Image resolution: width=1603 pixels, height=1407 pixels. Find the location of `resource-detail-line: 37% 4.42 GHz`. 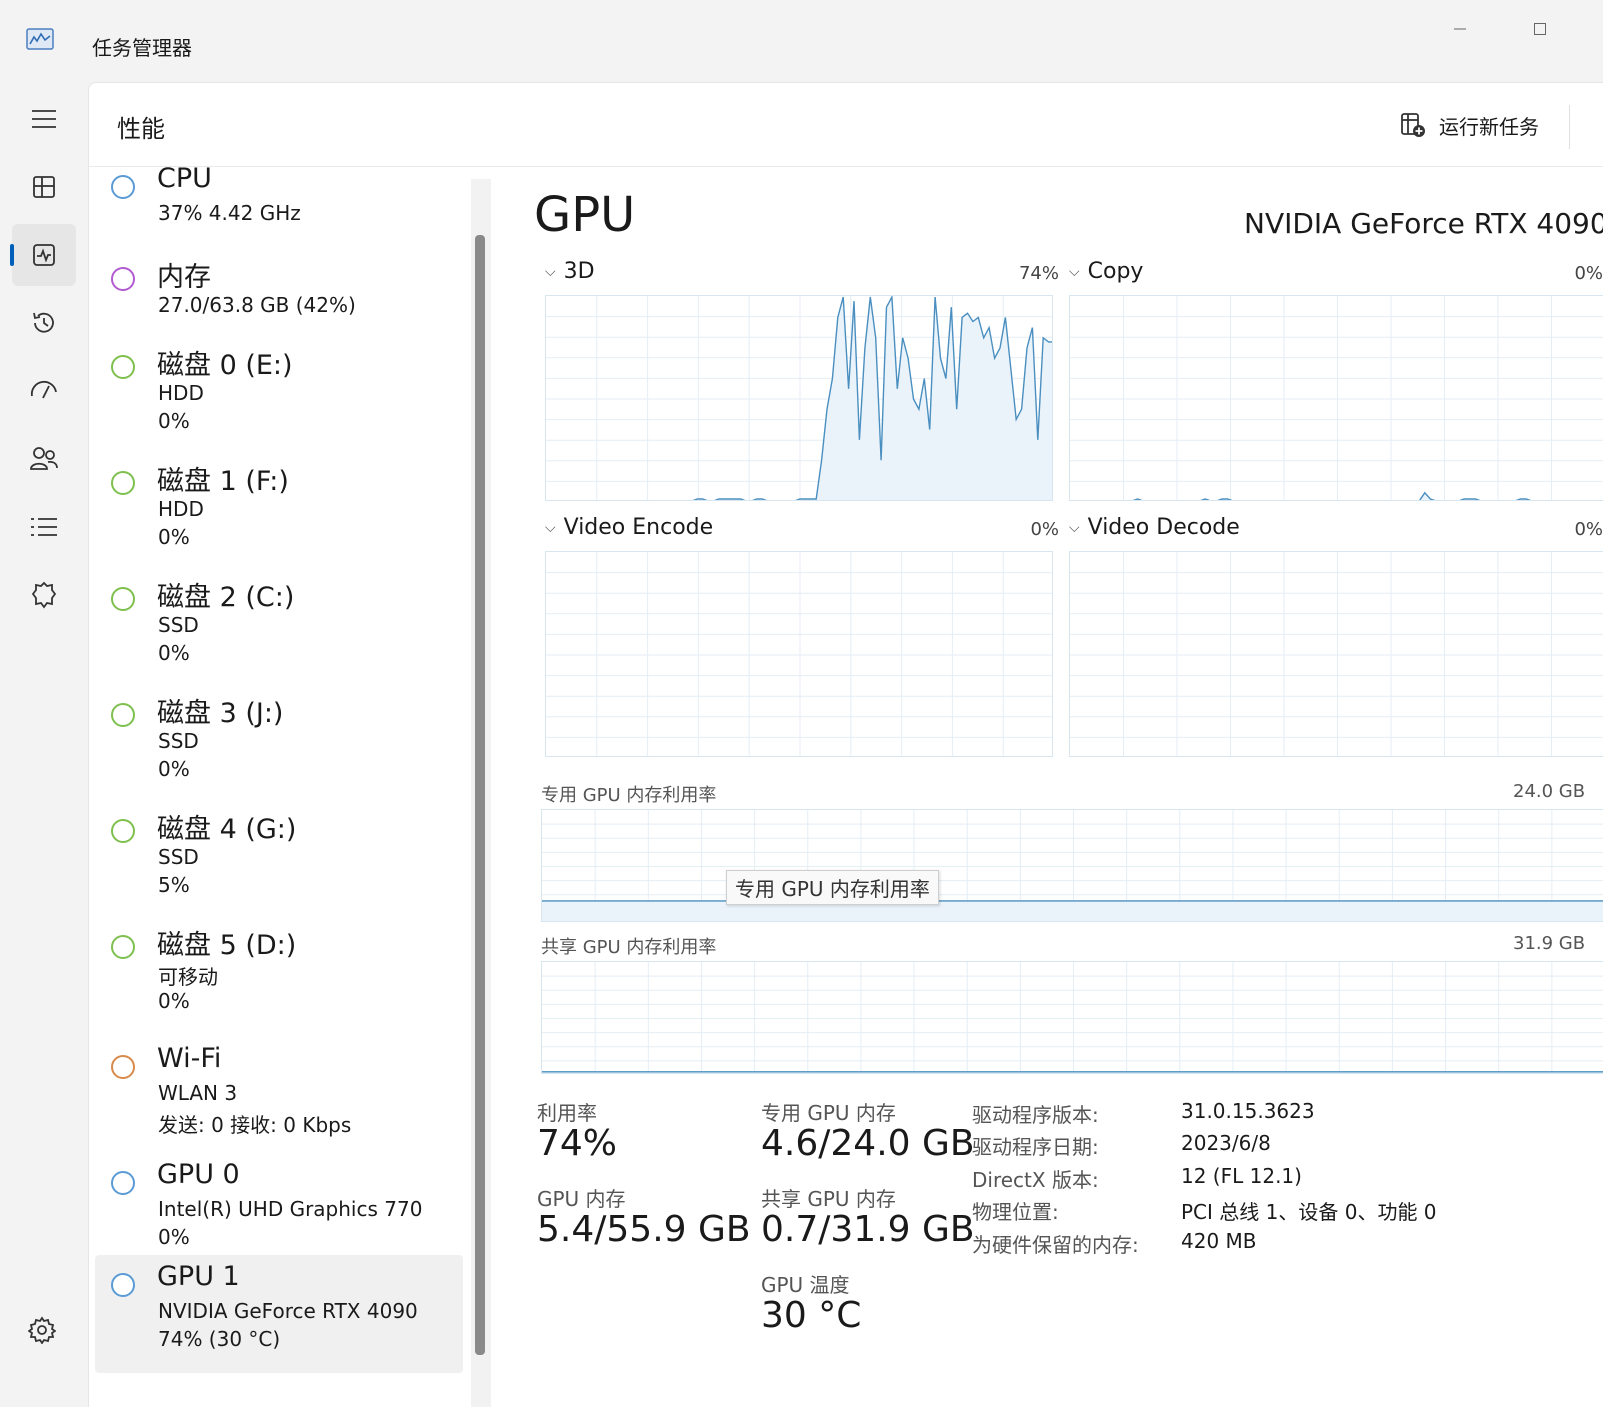

resource-detail-line: 37% 4.42 GHz is located at coordinates (229, 213).